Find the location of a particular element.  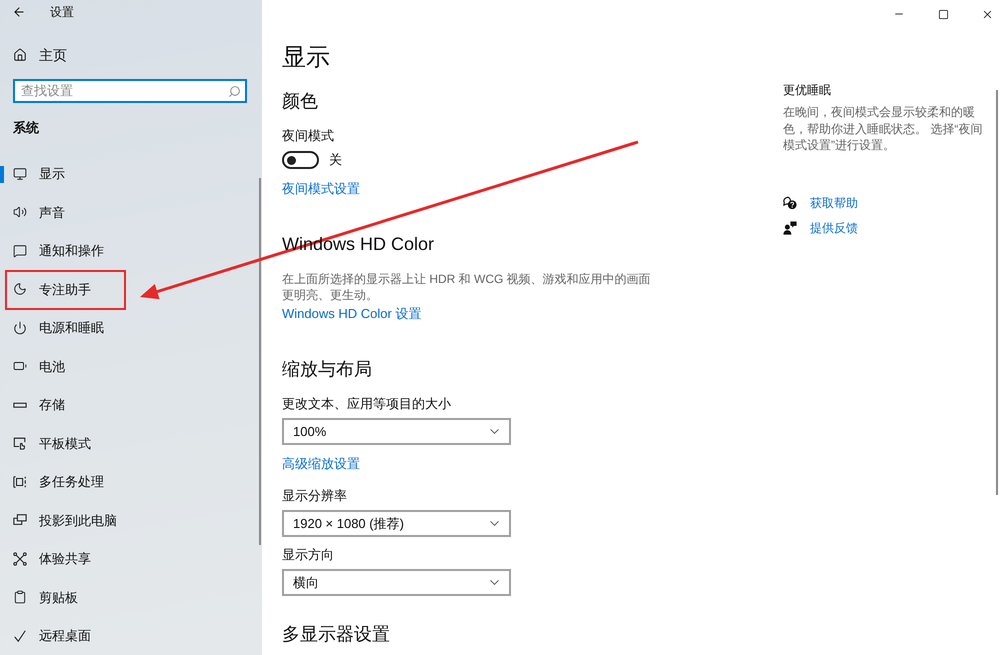

page-scrollbar is located at coordinates (997, 292).